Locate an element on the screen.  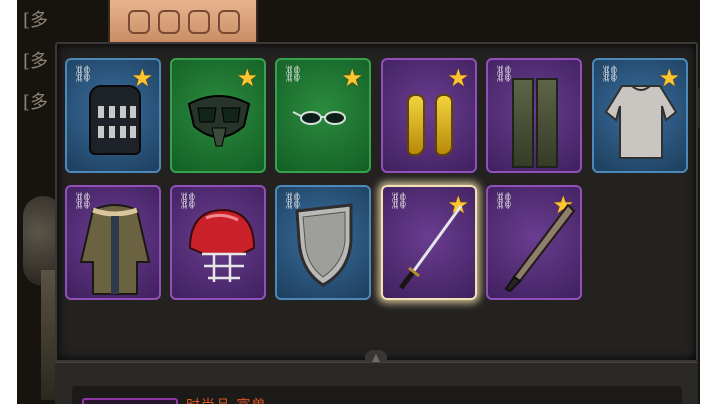
inventory-slot-parka-jacket: ⛓ is located at coordinates (113, 242).